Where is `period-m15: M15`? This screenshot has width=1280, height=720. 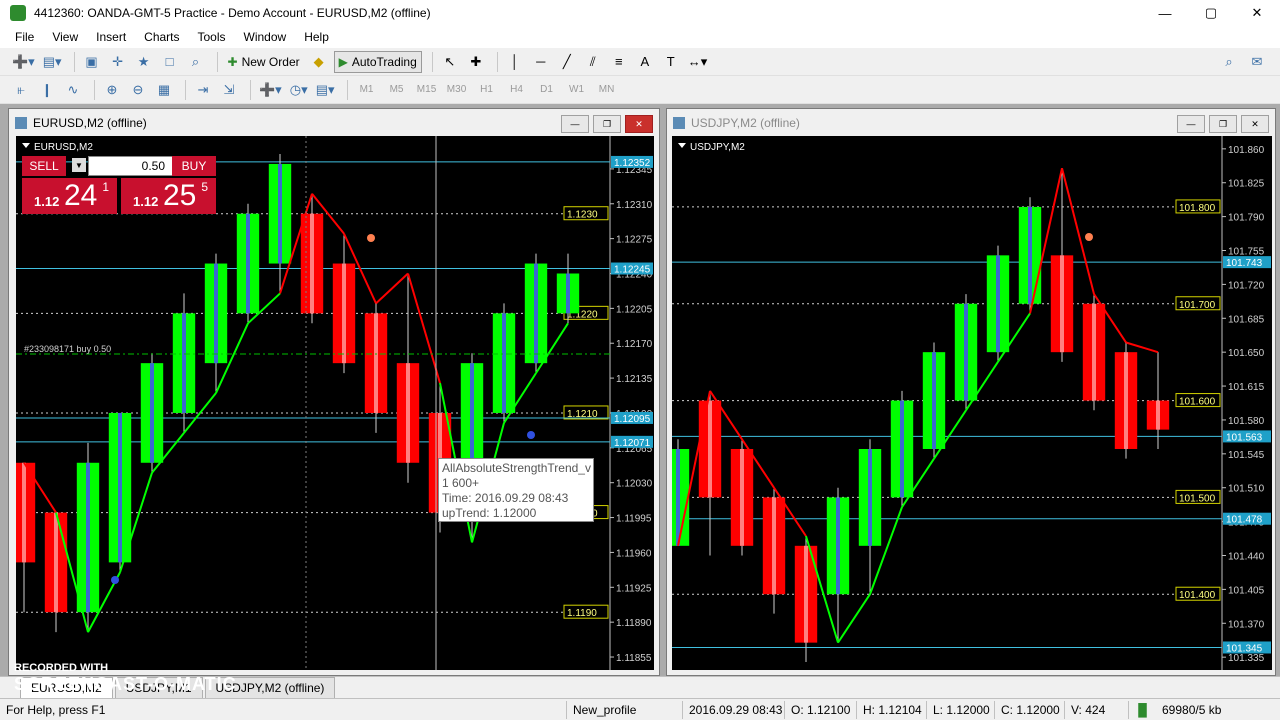 period-m15: M15 is located at coordinates (427, 90).